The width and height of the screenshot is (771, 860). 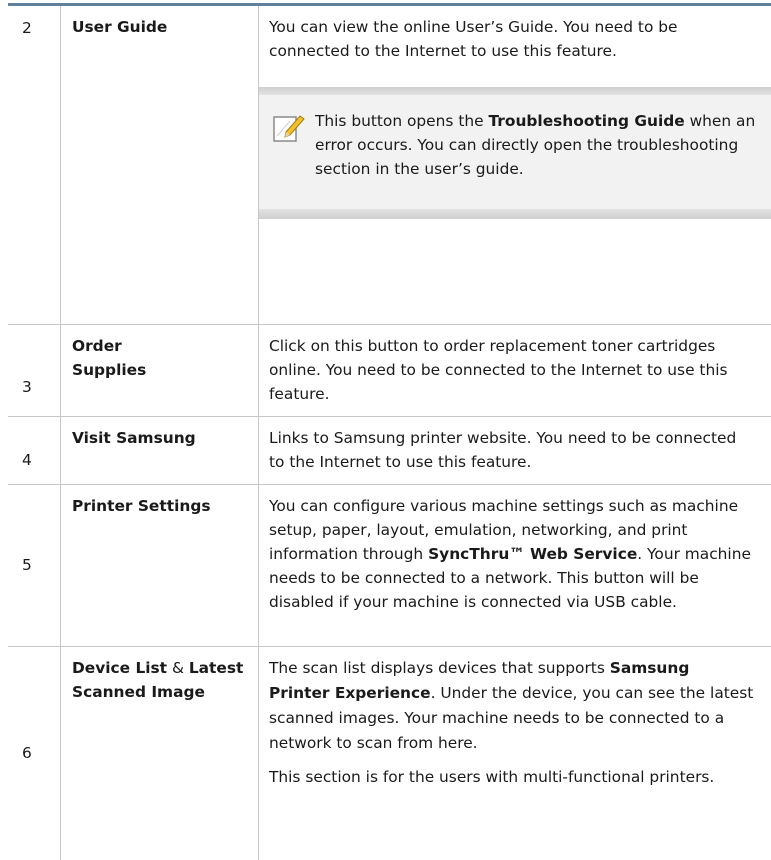 I want to click on note-pencil-icon, so click(x=294, y=145).